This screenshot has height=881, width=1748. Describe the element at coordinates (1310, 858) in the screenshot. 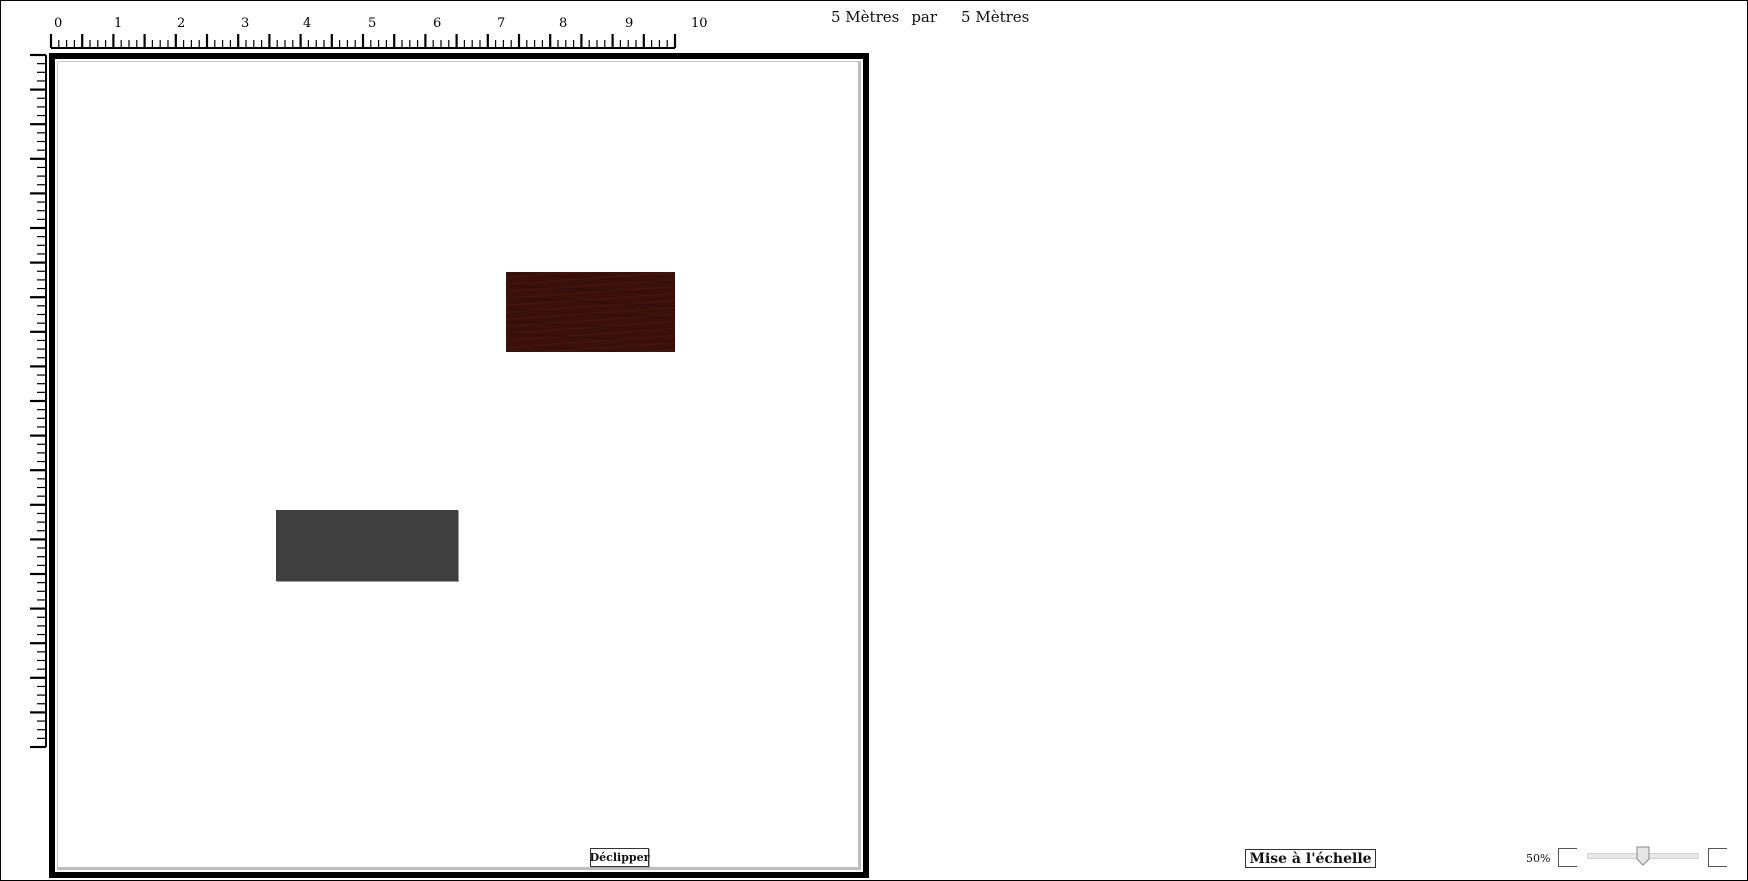

I see `scale-button: Mise à l'échelle` at that location.